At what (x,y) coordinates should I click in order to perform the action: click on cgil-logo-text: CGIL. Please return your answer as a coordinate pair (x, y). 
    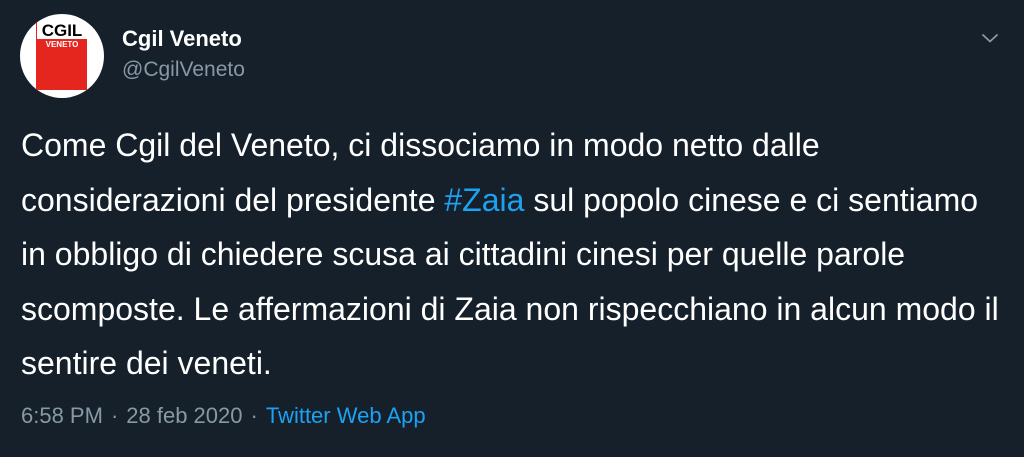
    Looking at the image, I should click on (62, 30).